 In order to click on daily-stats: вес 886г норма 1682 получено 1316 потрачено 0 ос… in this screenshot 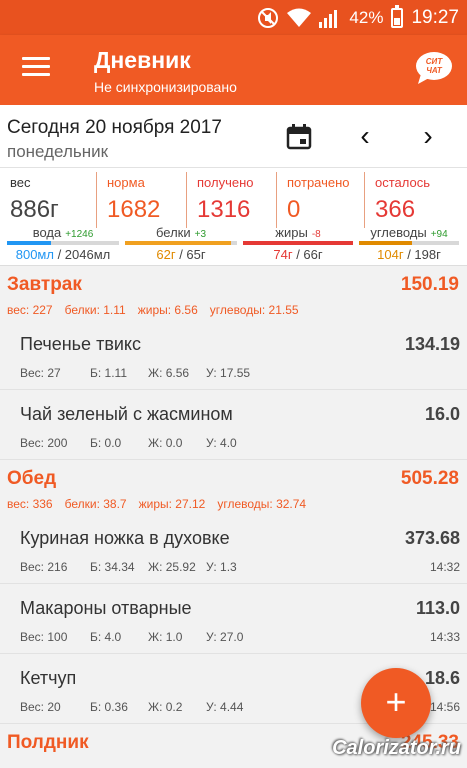, I will do `click(233, 216)`.